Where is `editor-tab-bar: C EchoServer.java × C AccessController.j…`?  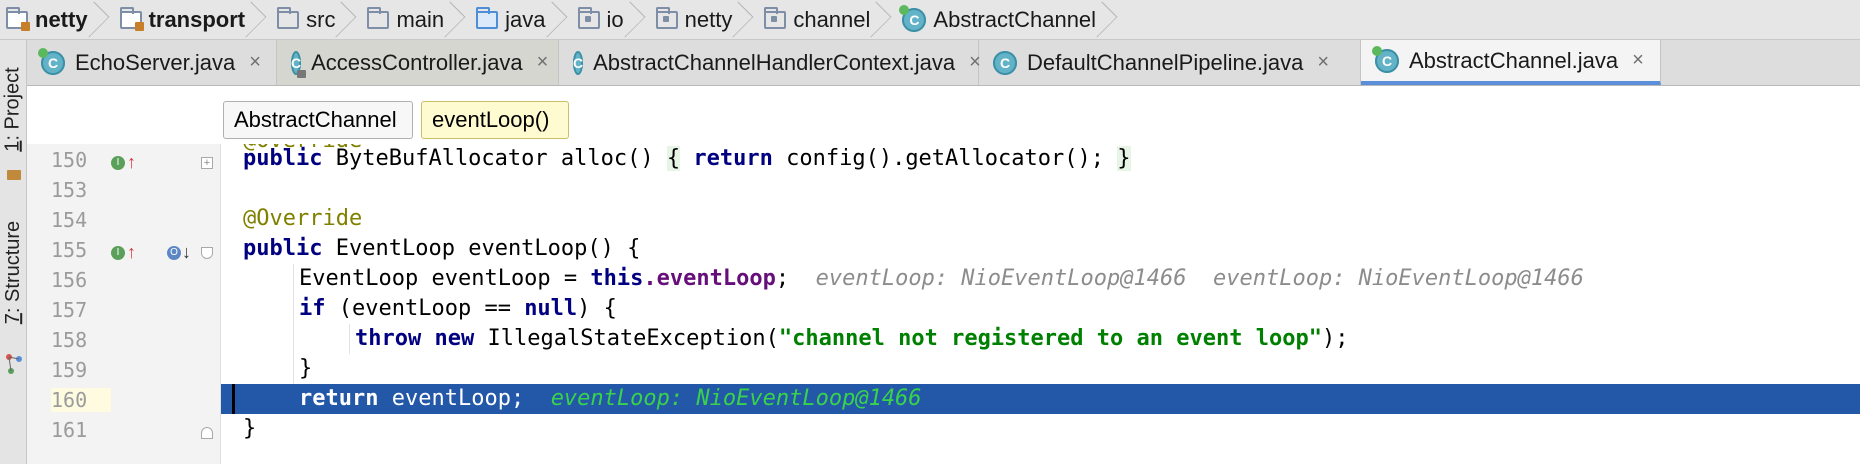
editor-tab-bar: C EchoServer.java × C AccessController.j… is located at coordinates (943, 63).